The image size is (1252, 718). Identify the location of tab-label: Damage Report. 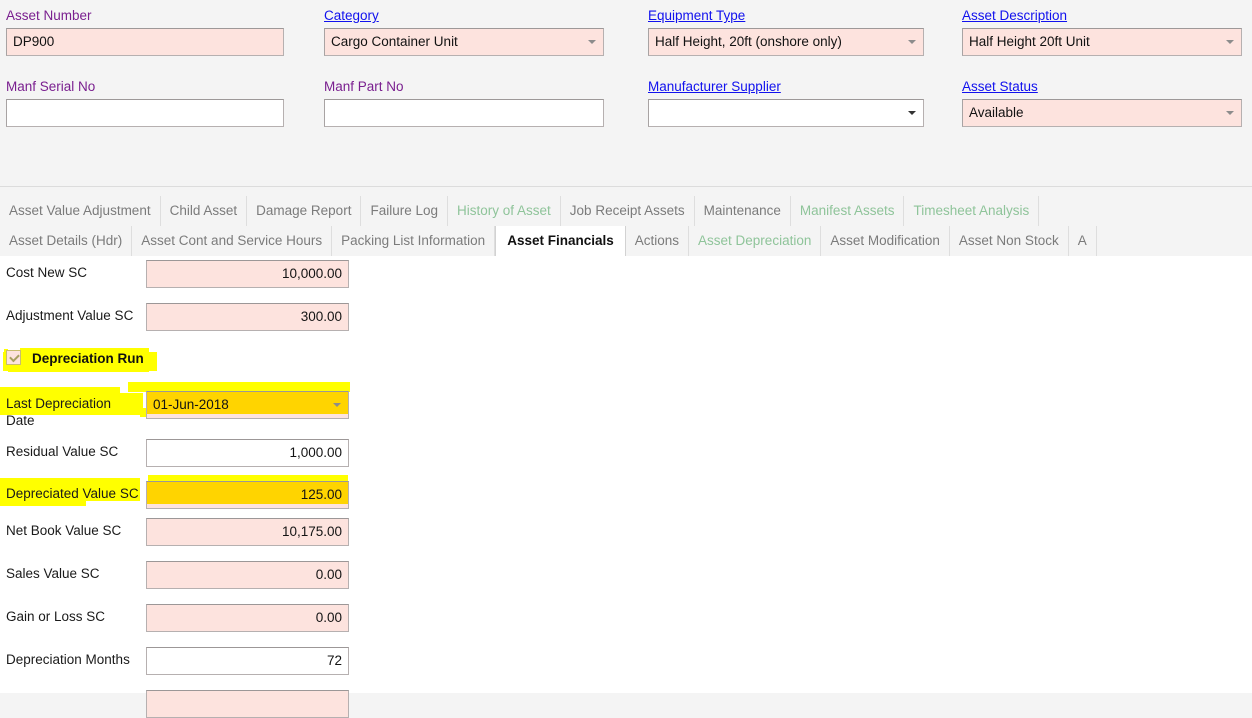
(304, 210).